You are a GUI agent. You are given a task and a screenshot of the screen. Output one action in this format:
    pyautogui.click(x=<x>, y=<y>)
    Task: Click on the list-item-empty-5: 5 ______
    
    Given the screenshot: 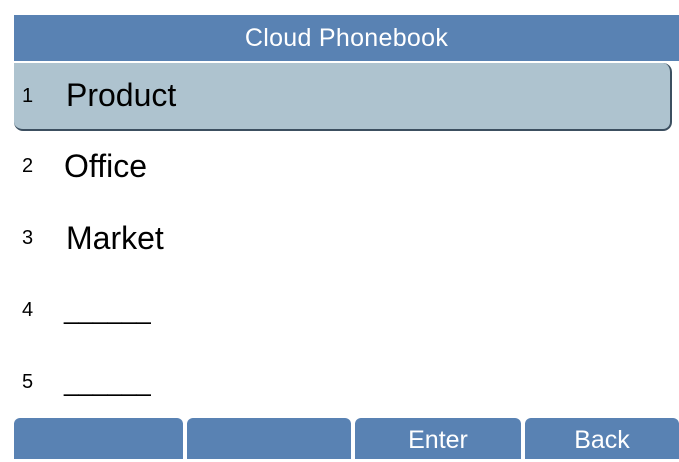 What is the action you would take?
    pyautogui.click(x=343, y=380)
    